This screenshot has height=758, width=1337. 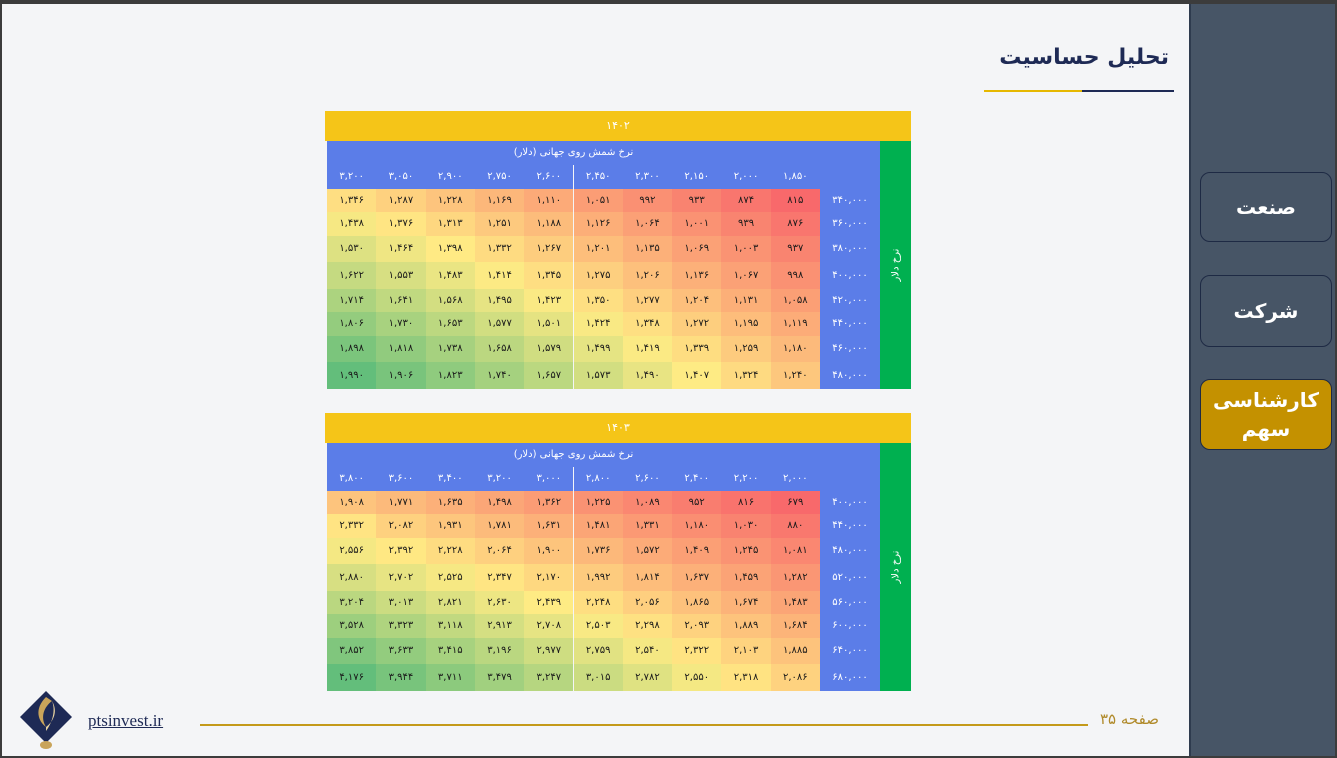 What do you see at coordinates (644, 725) in the screenshot?
I see `footer-line` at bounding box center [644, 725].